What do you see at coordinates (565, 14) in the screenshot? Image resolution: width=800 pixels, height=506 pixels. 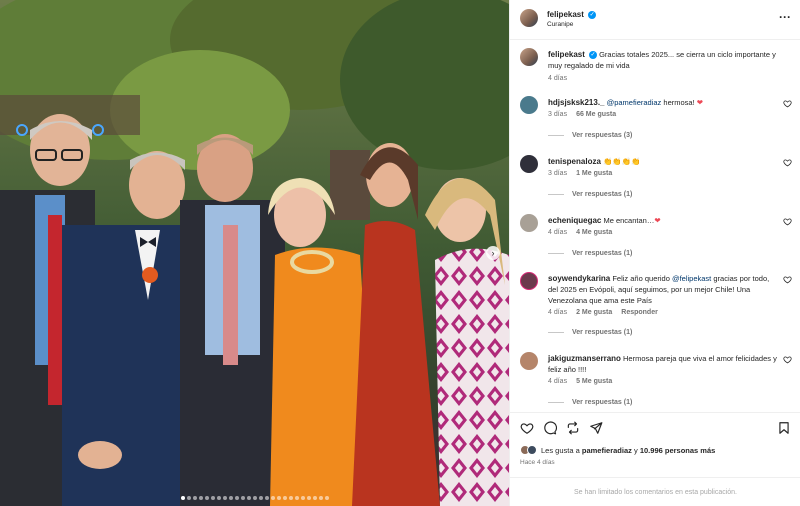 I see `author-username: felipekast` at bounding box center [565, 14].